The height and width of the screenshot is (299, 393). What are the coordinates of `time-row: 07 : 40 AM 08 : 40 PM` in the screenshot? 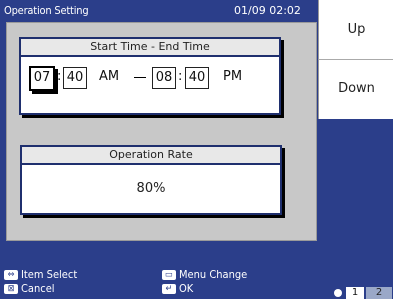 It's located at (147, 80).